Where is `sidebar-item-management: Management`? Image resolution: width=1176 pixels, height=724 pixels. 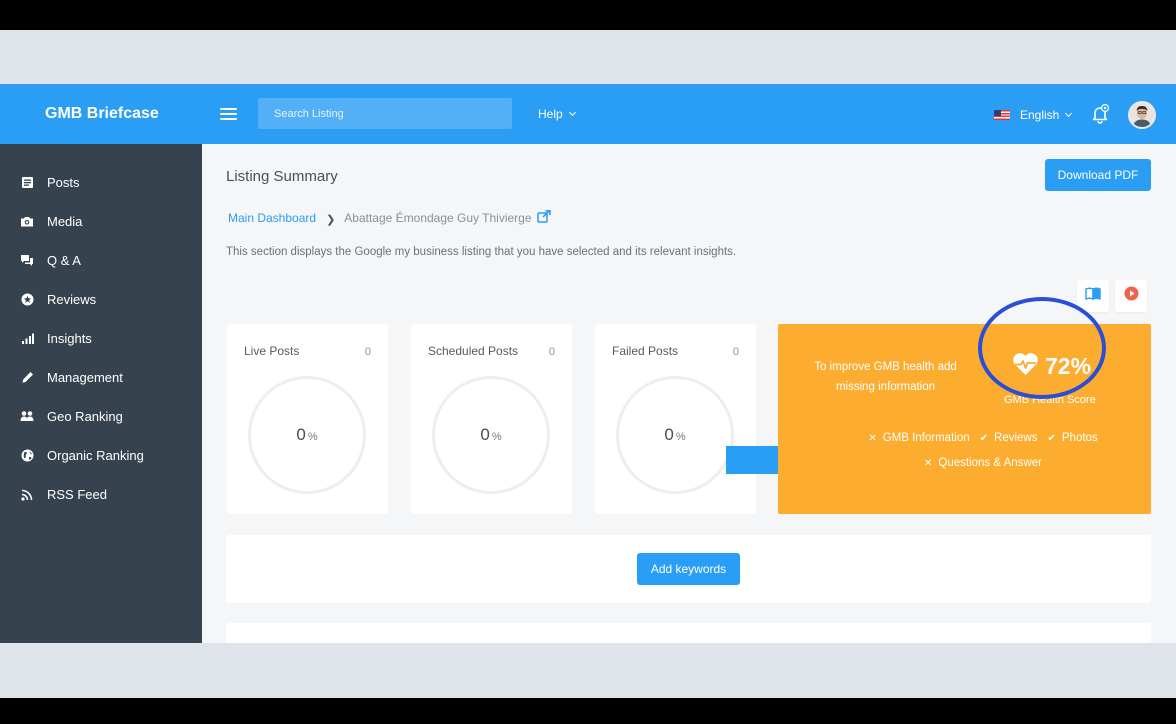 sidebar-item-management: Management is located at coordinates (101, 377).